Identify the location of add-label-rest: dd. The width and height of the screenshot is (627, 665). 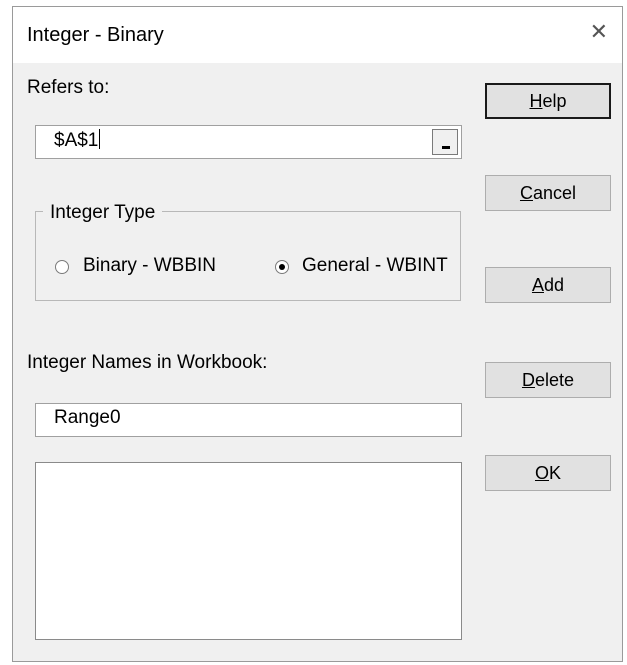
(554, 285).